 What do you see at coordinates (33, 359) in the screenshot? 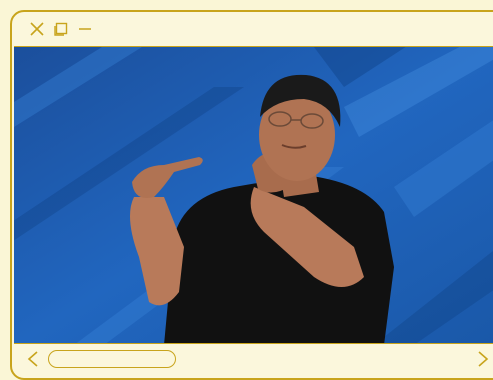
I see `chevron-left-icon` at bounding box center [33, 359].